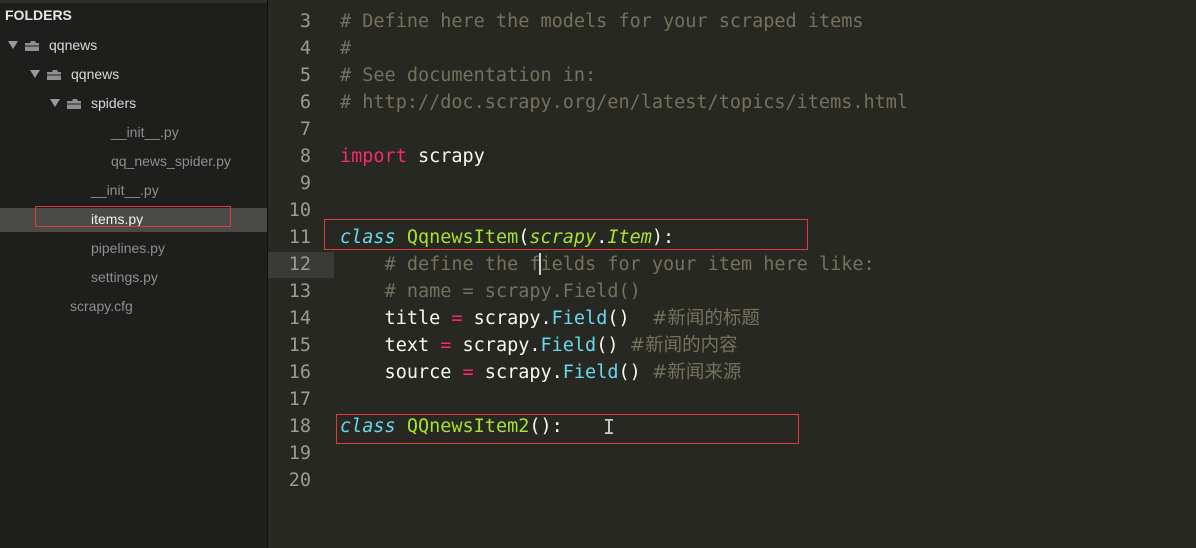 Image resolution: width=1196 pixels, height=548 pixels. Describe the element at coordinates (732, 183) in the screenshot. I see `code-line: 9` at that location.